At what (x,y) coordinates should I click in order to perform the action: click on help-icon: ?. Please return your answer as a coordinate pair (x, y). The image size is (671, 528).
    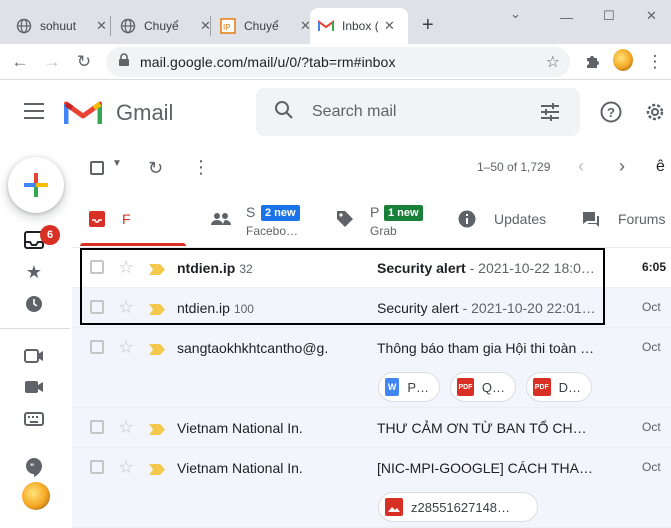
    Looking at the image, I should click on (611, 114).